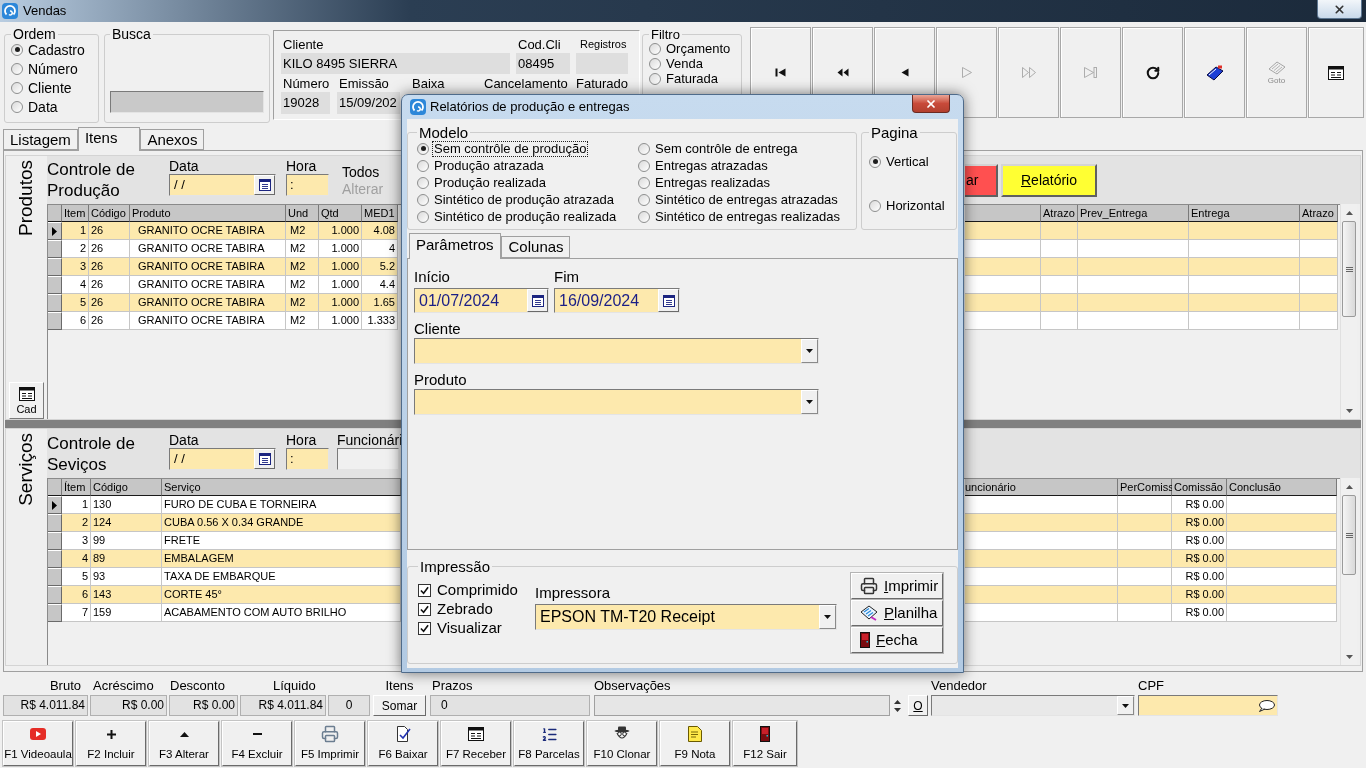 The image size is (1366, 768). What do you see at coordinates (38, 743) in the screenshot?
I see `video-lesson-button: F1 Videoaula` at bounding box center [38, 743].